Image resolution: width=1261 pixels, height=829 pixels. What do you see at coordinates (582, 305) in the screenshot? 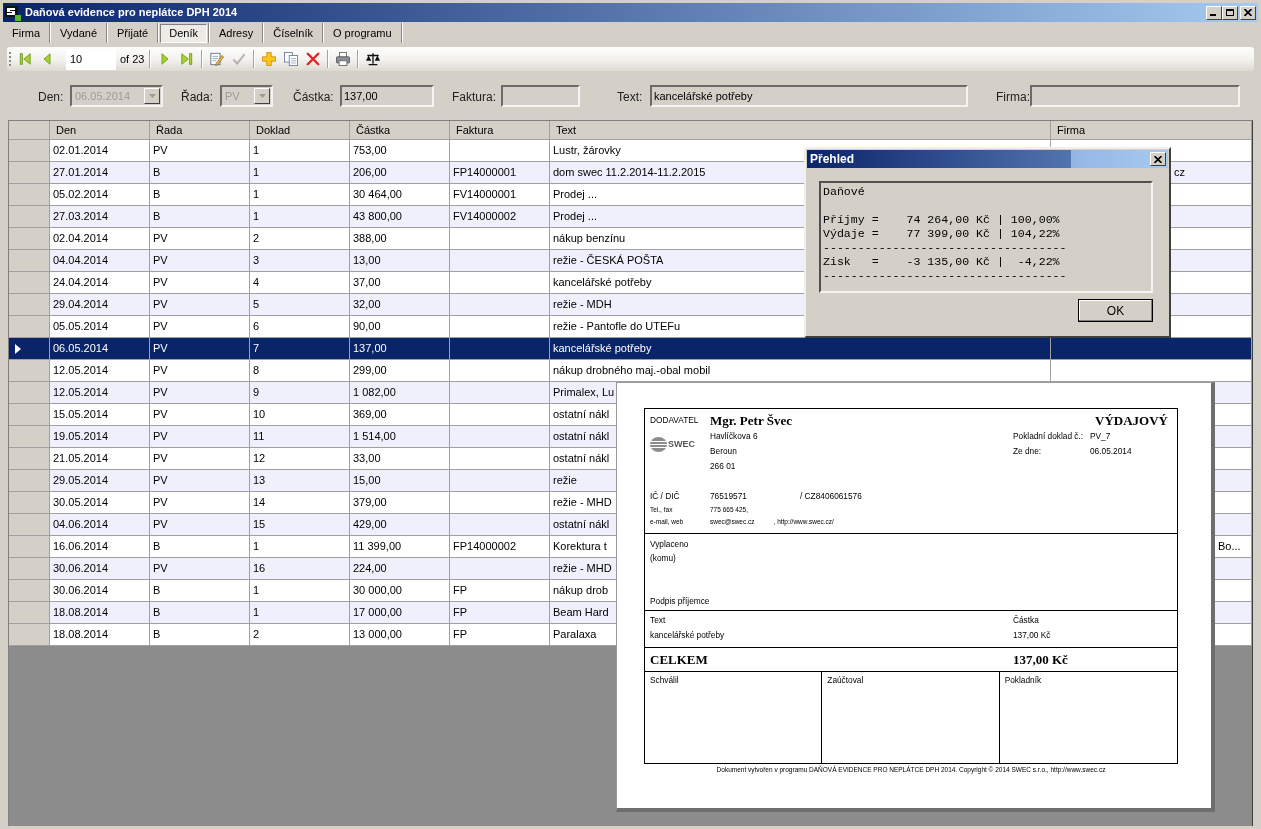
I see `table-cell-text: režie - MDH` at bounding box center [582, 305].